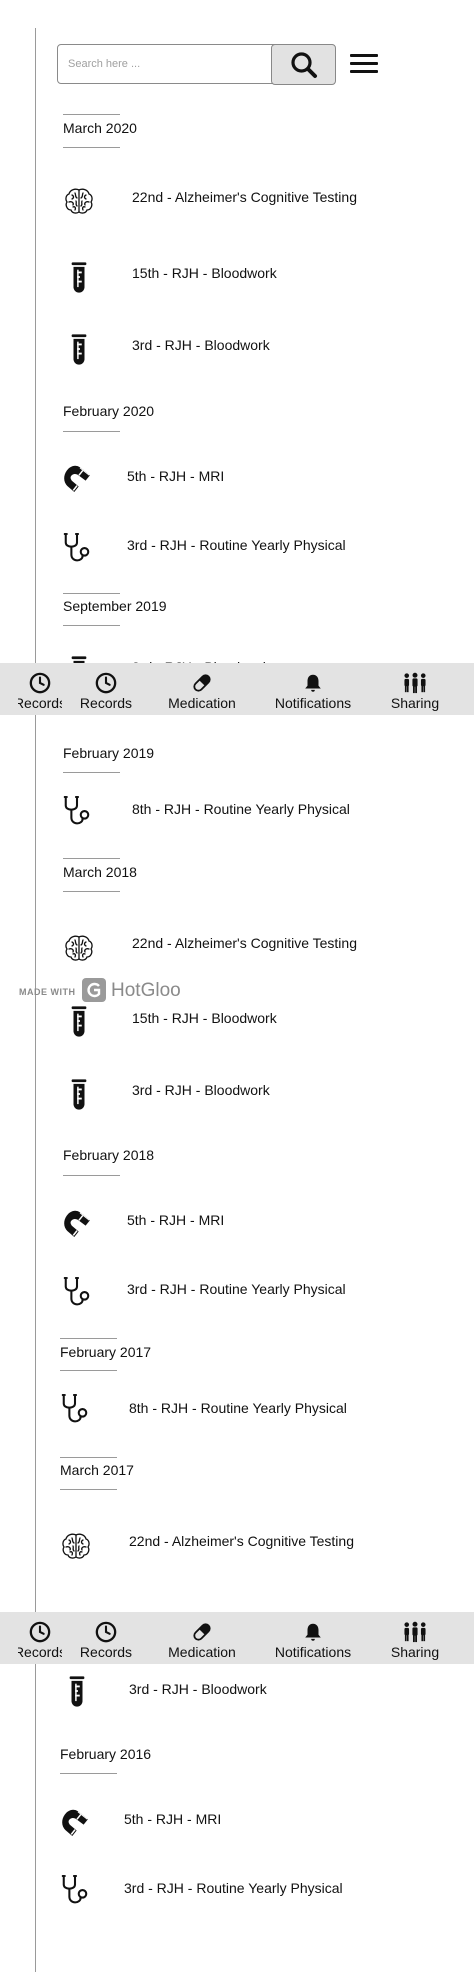 This screenshot has height=1972, width=474. I want to click on search-button, so click(303, 64).